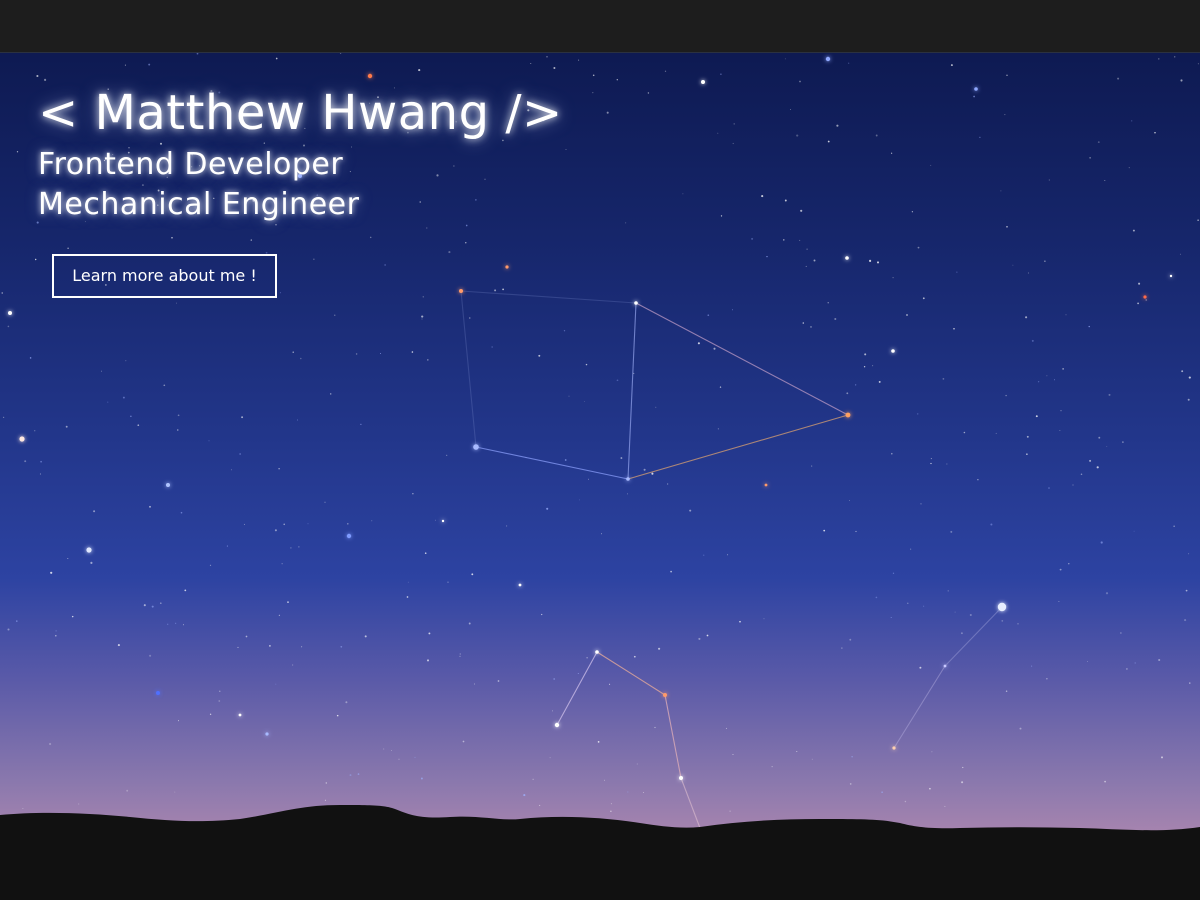 The width and height of the screenshot is (1200, 900). What do you see at coordinates (600, 26) in the screenshot?
I see `top-navigation-bar` at bounding box center [600, 26].